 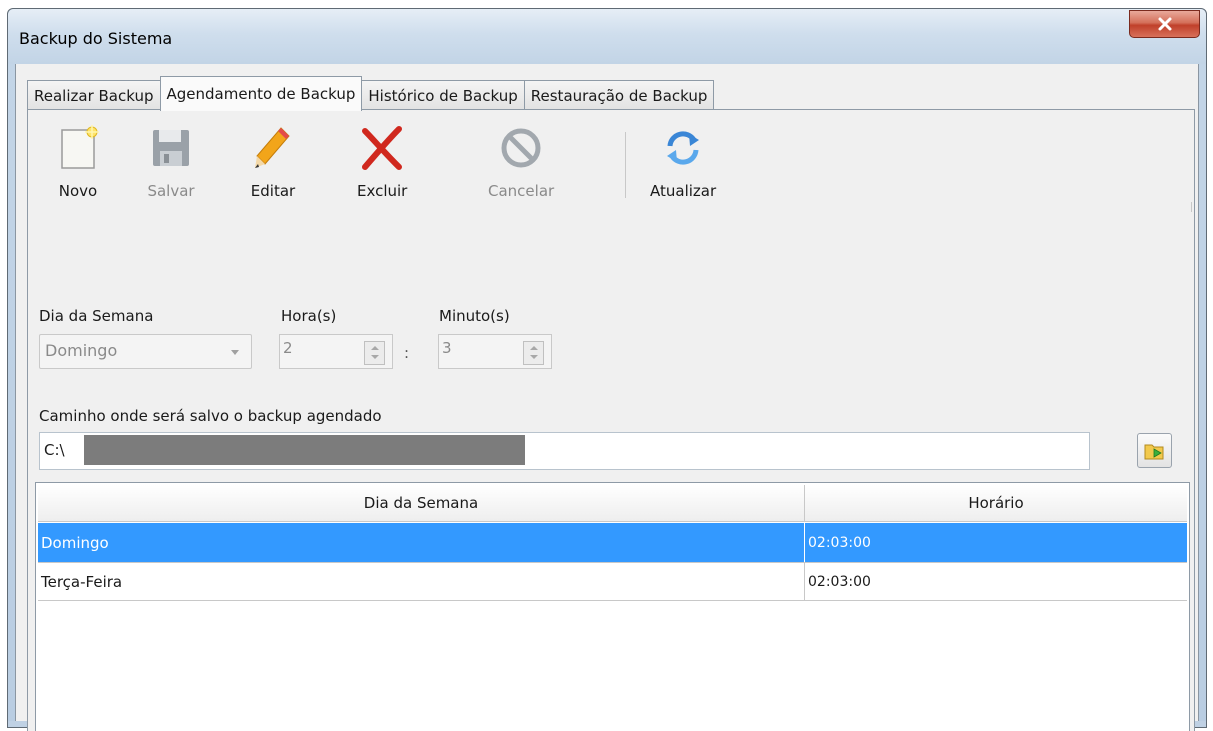 I want to click on column-header-dia: Dia da Semana, so click(x=421, y=503).